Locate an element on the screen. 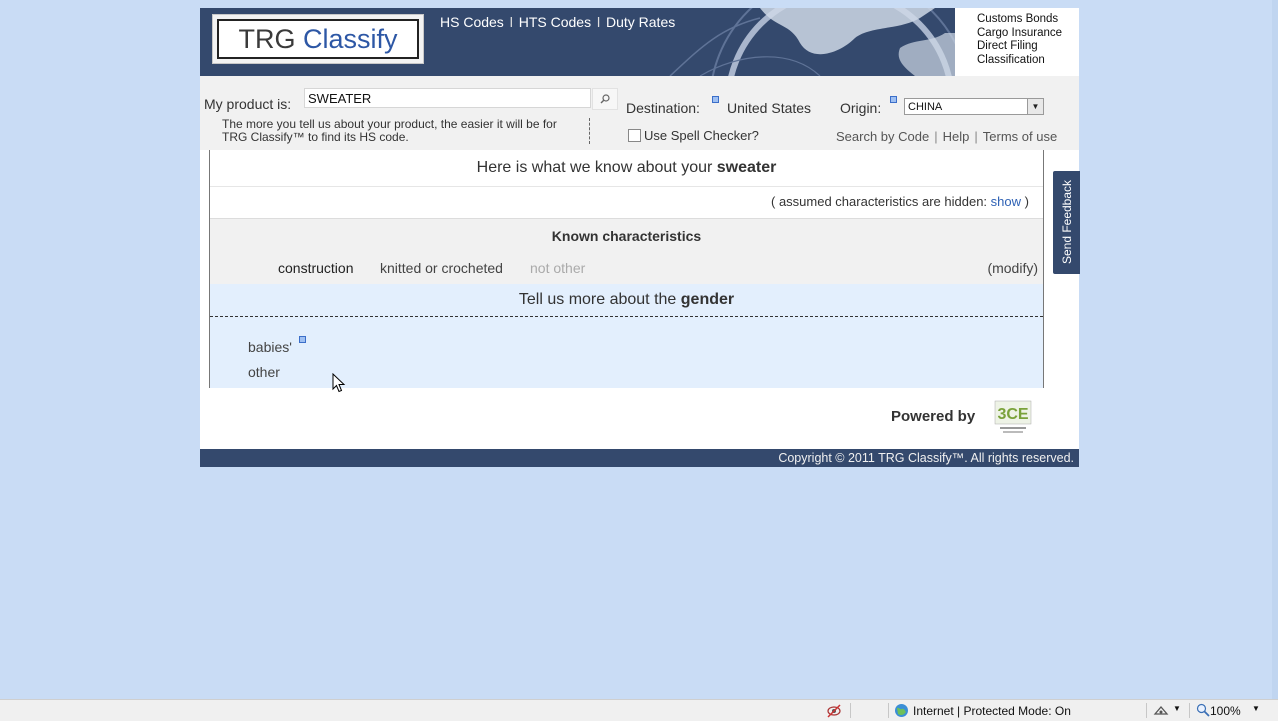 This screenshot has height=721, width=1278. product-input is located at coordinates (447, 98).